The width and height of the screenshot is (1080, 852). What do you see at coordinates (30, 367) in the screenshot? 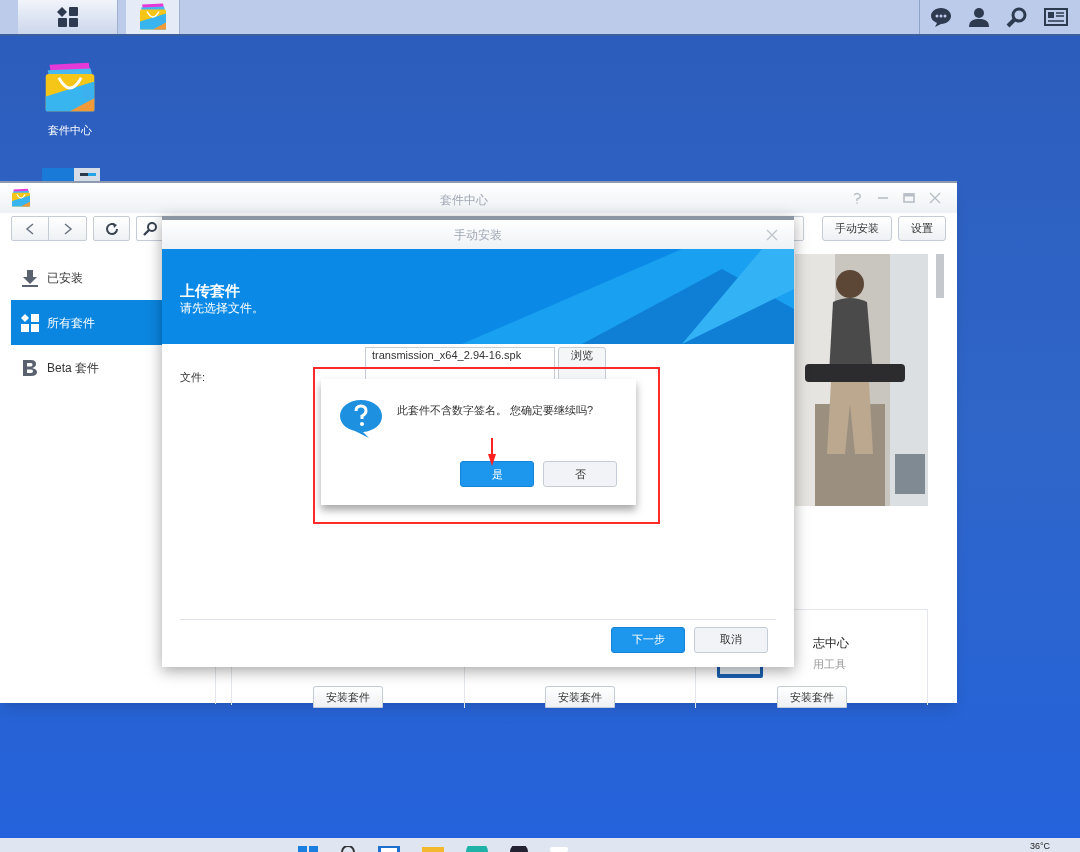
I see `beta-icon` at bounding box center [30, 367].